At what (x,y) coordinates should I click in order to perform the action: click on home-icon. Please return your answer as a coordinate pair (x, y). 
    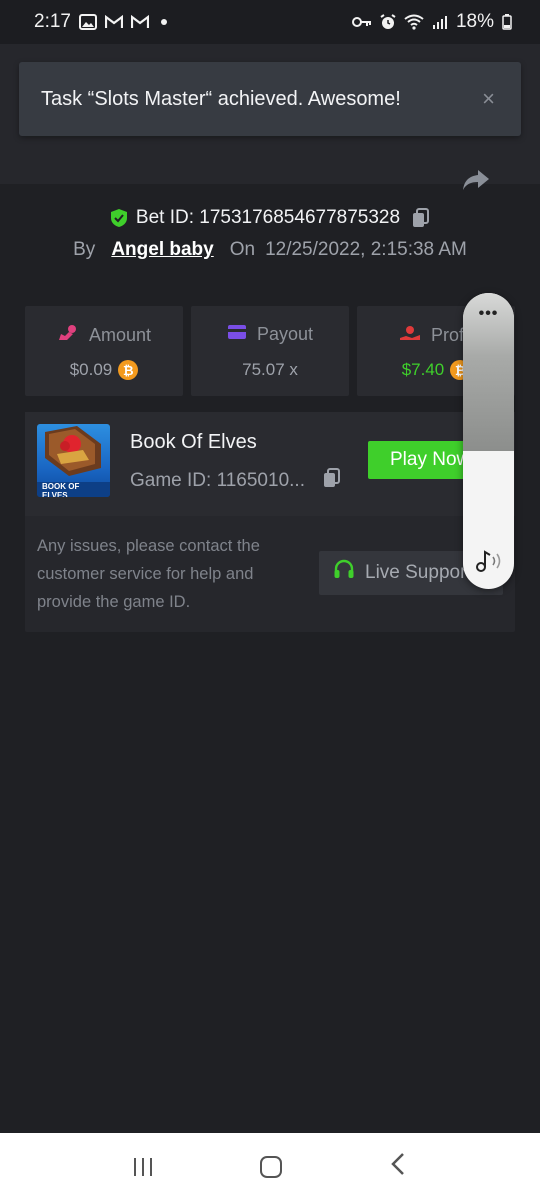
    Looking at the image, I should click on (271, 1166).